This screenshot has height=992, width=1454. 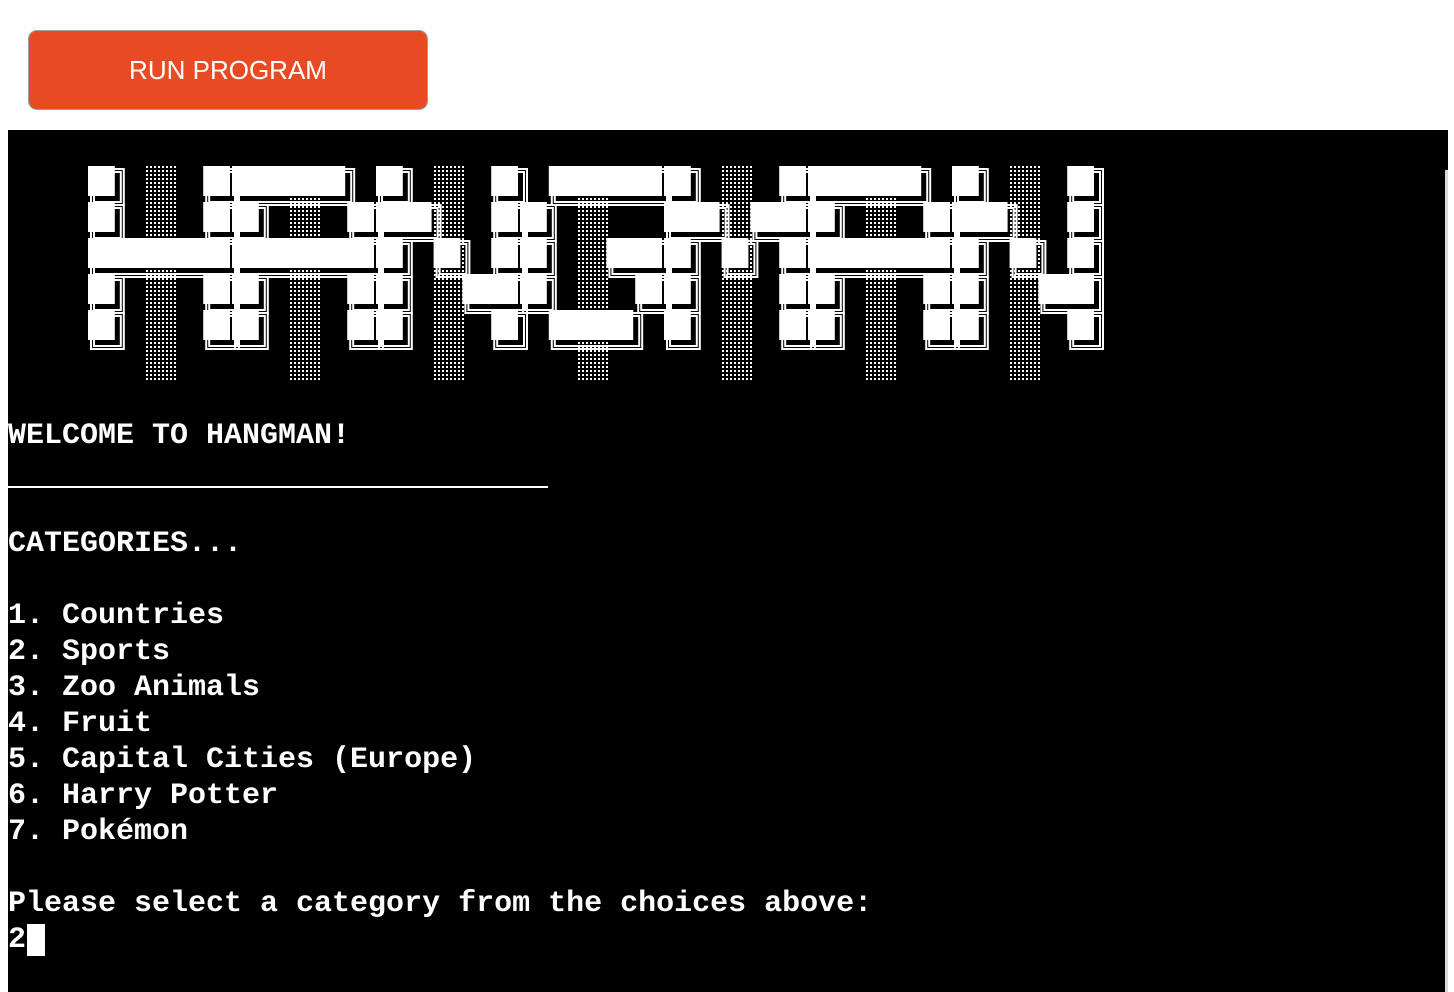 I want to click on text-cursor, so click(x=36, y=940).